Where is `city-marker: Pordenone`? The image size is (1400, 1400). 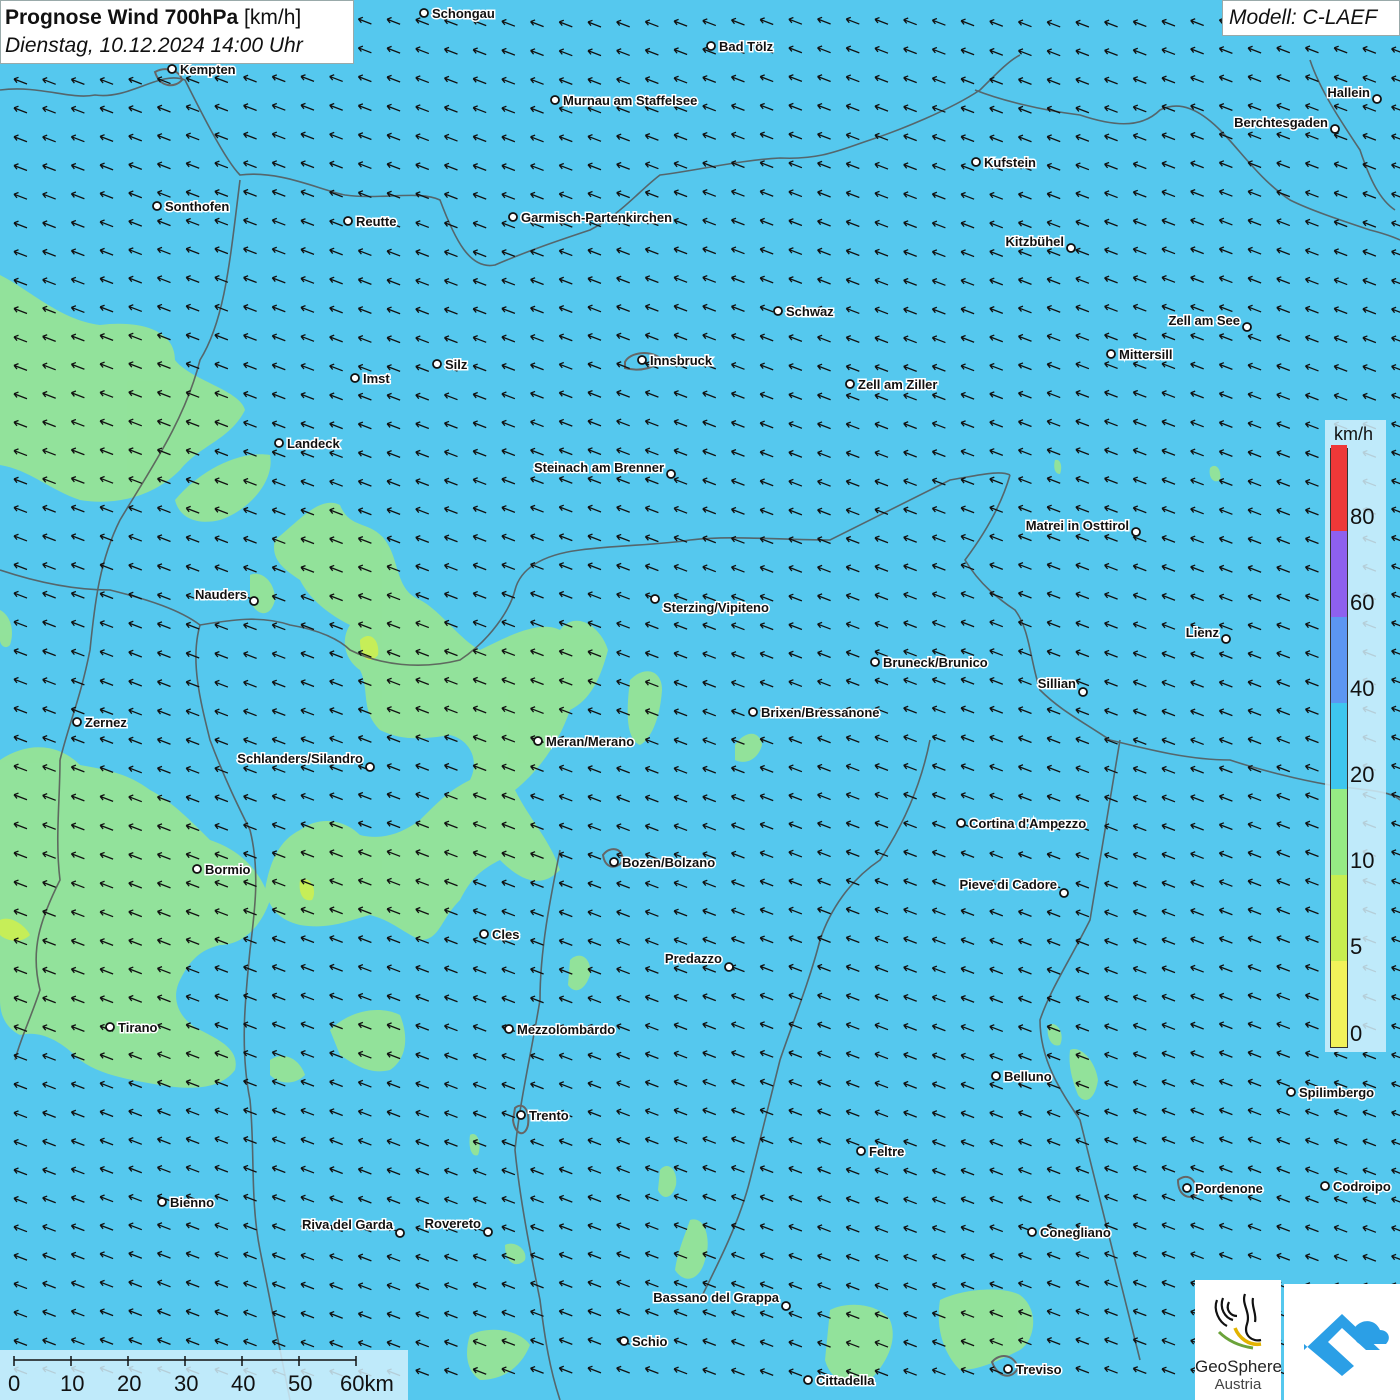 city-marker: Pordenone is located at coordinates (1223, 1189).